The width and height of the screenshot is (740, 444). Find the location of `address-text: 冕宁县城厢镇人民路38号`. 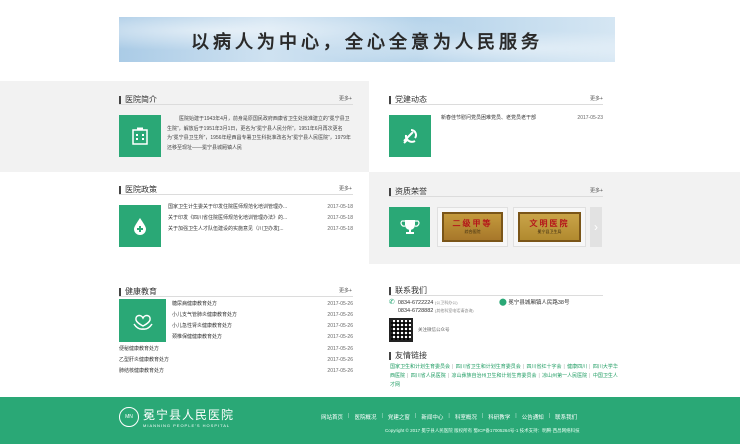

address-text: 冕宁县城厢镇人民路38号 is located at coordinates (539, 303).